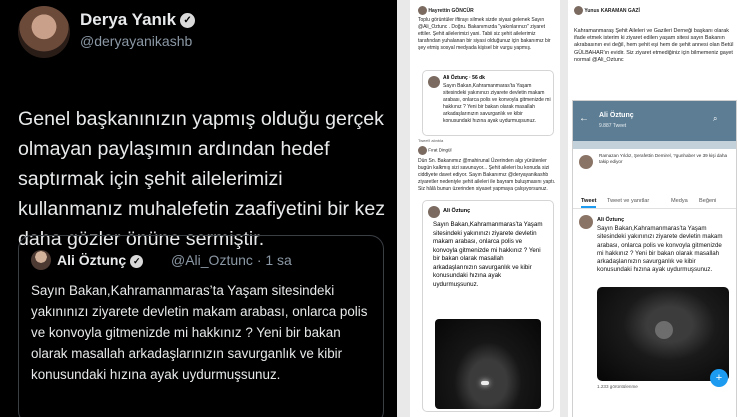 This screenshot has width=740, height=417. Describe the element at coordinates (44, 32) in the screenshot. I see `author-avatar` at that location.